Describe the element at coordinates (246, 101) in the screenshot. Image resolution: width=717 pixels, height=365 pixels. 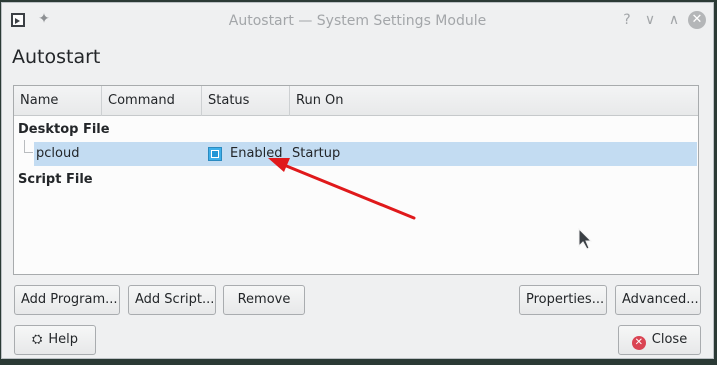
I see `column-header-status: Status` at that location.